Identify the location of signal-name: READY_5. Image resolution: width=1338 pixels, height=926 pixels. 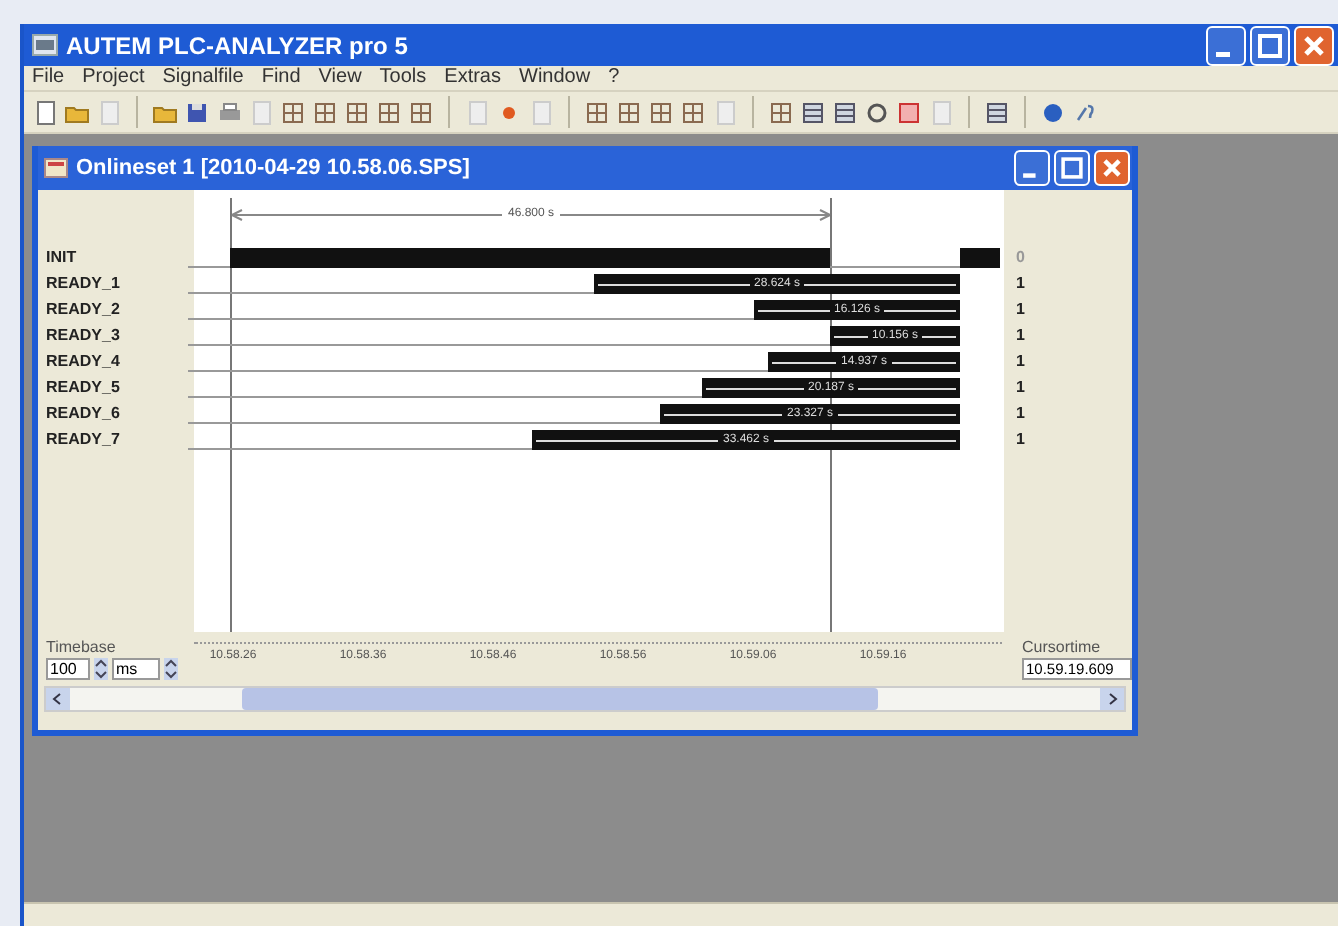
(84, 388).